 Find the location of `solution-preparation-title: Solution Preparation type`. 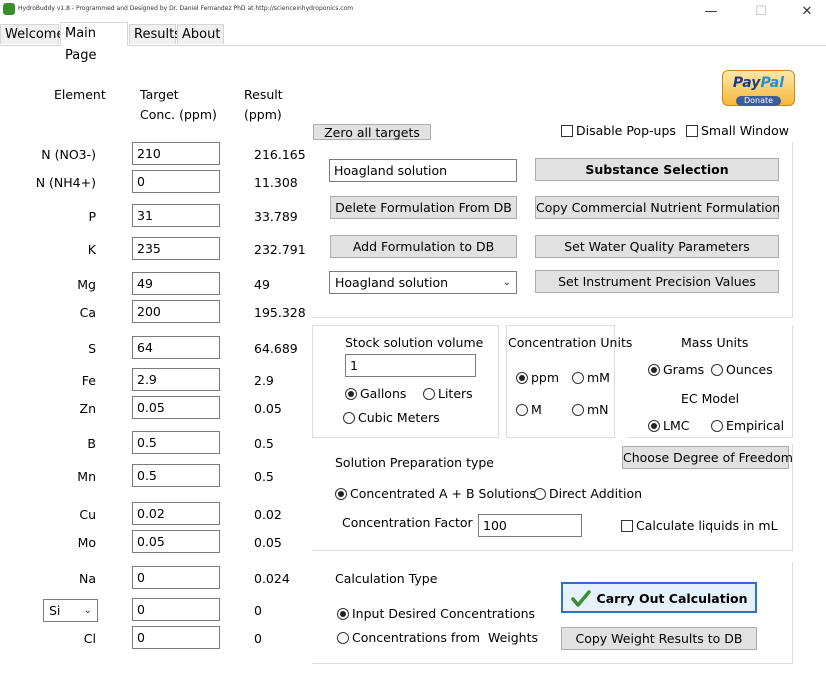

solution-preparation-title: Solution Preparation type is located at coordinates (415, 462).